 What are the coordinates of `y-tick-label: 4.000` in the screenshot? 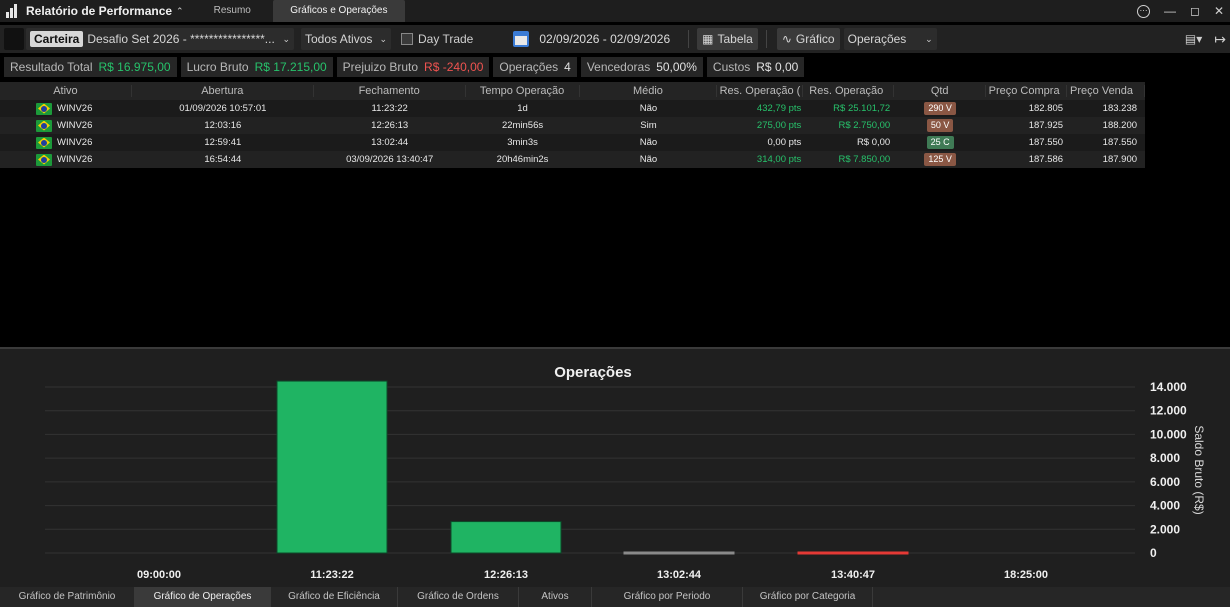 It's located at (1165, 506).